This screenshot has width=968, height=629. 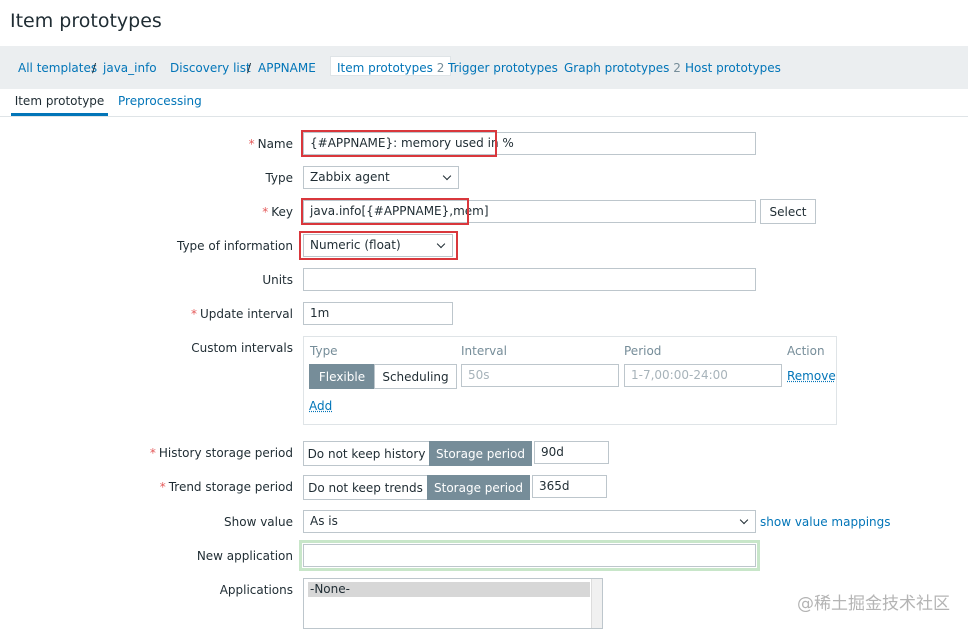 I want to click on history-storage-period-label: * History storage period, so click(x=221, y=453).